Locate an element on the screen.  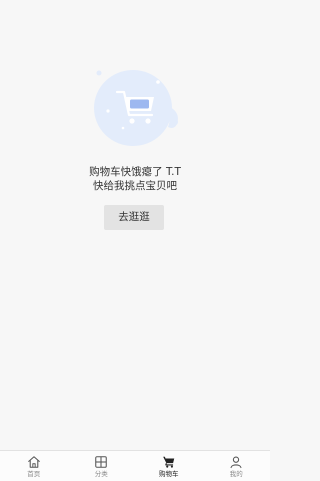
grid-icon is located at coordinates (101, 462).